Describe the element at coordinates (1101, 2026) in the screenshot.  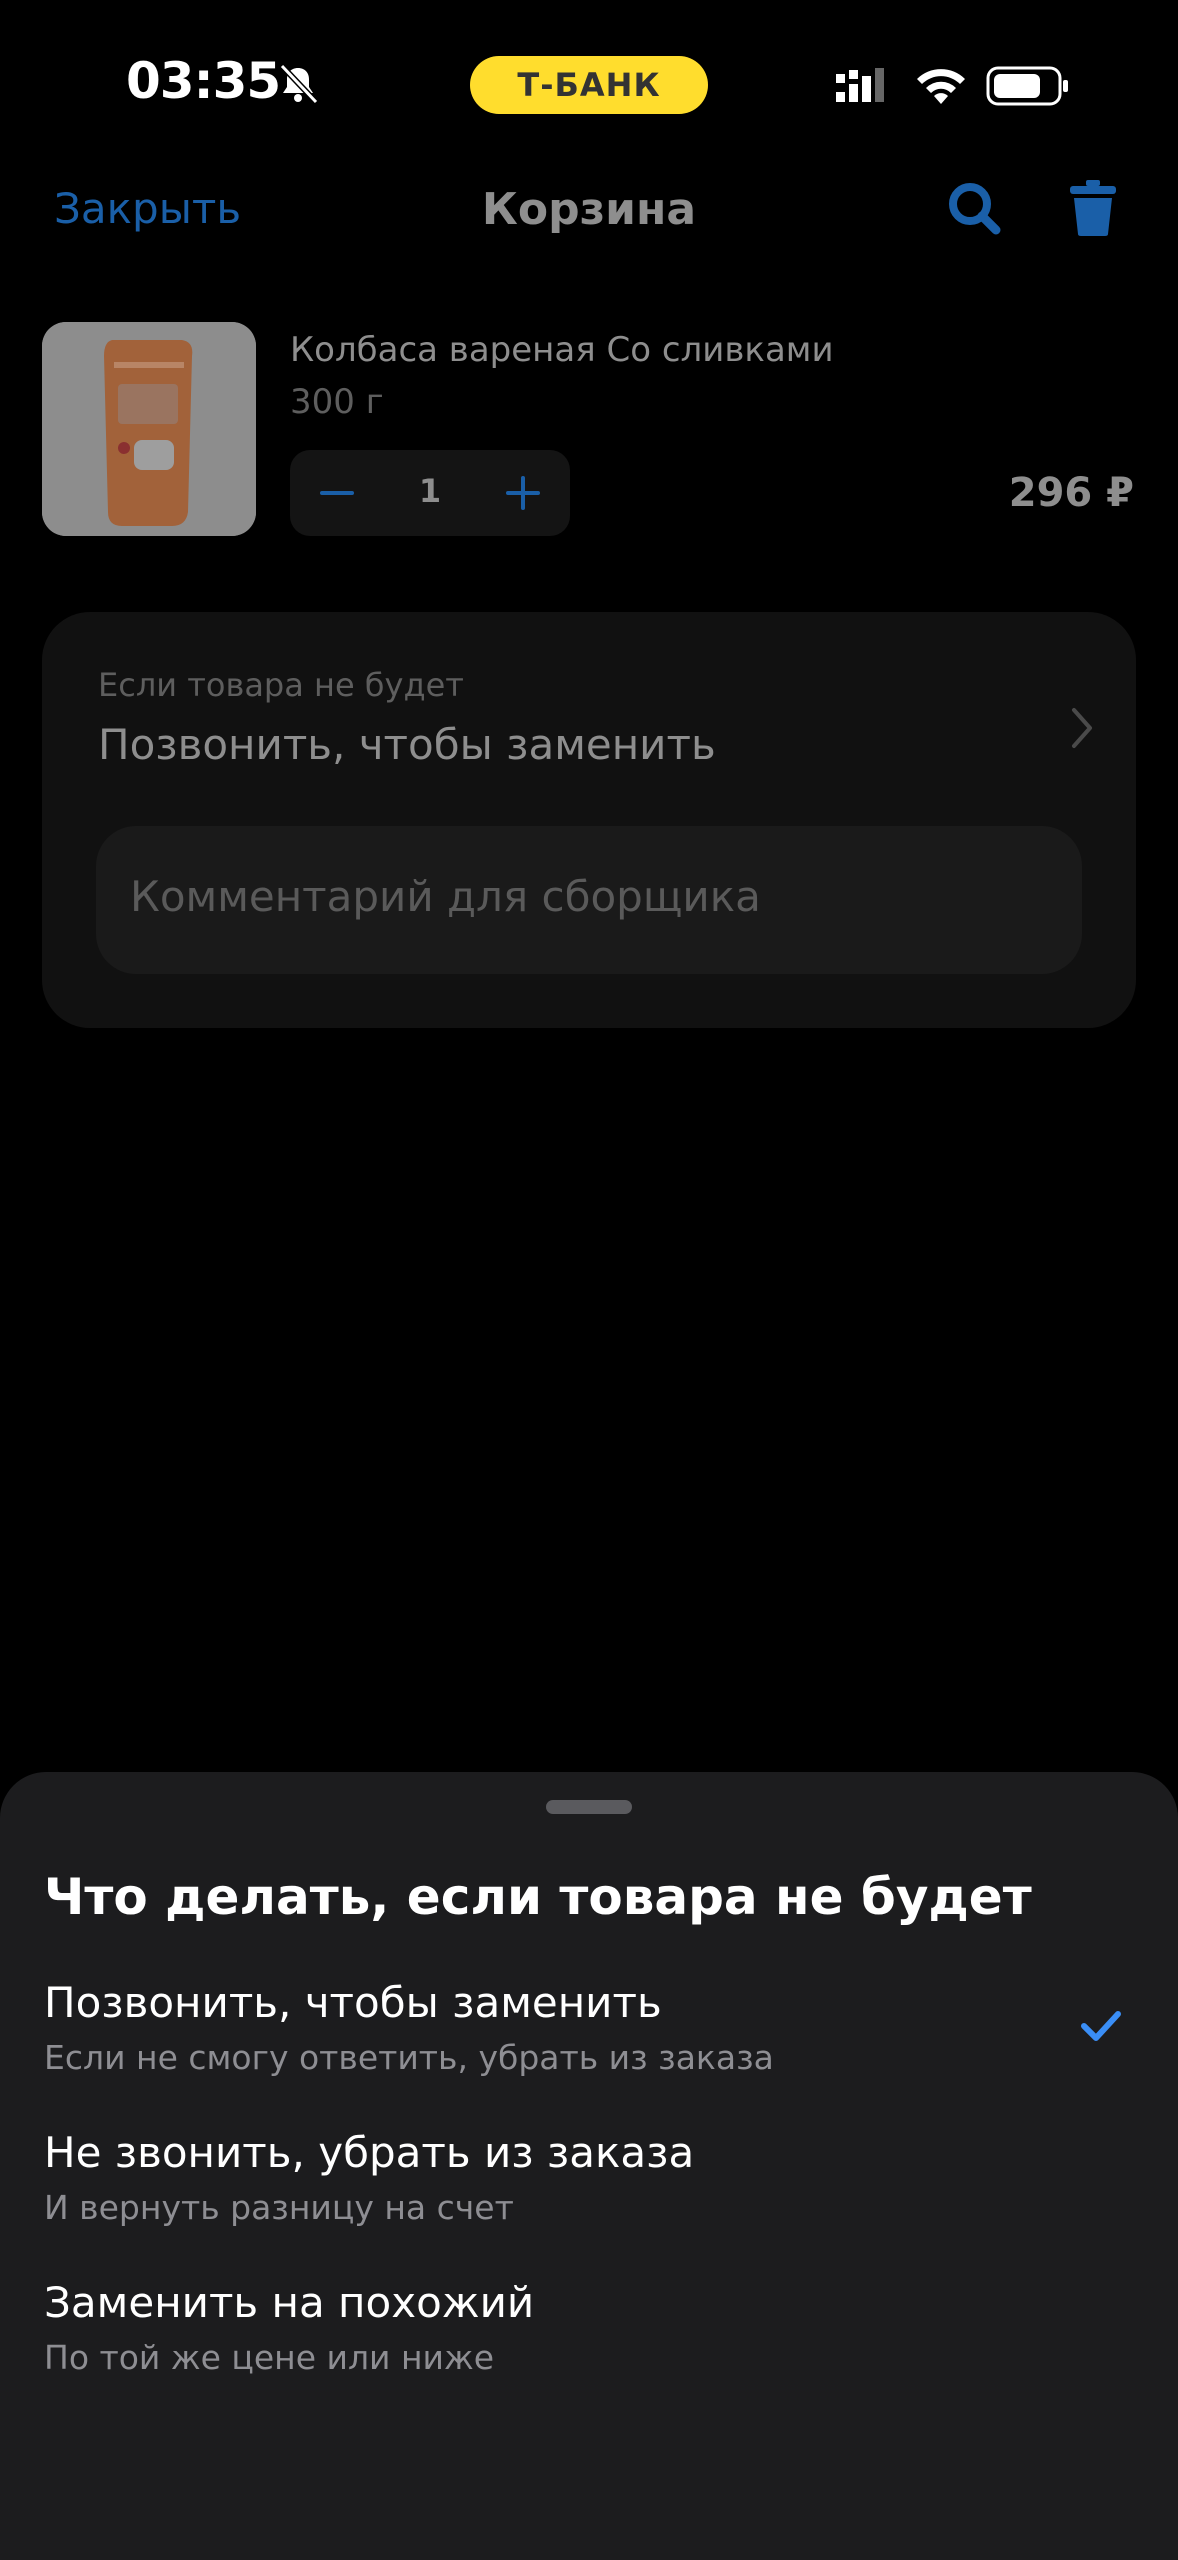
I see `checkmark-icon` at that location.